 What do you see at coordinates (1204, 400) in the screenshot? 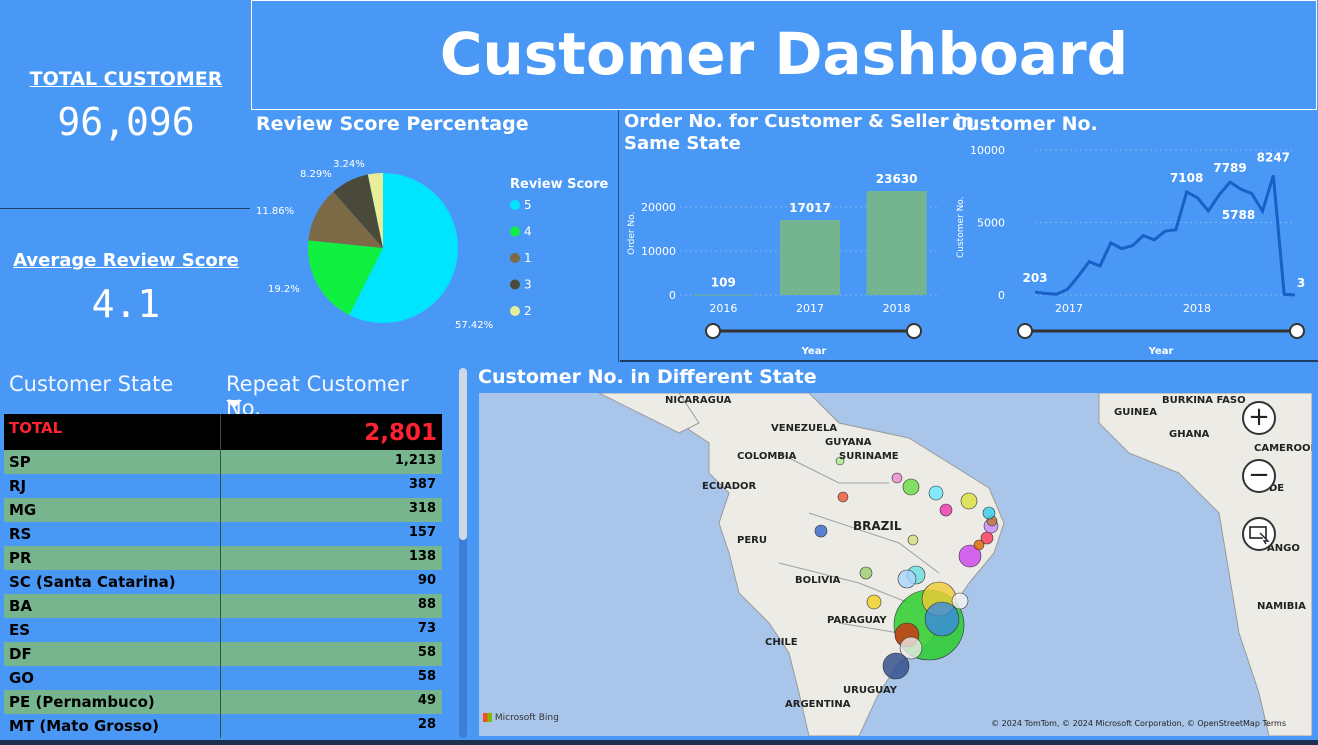
I see `map-country-label: BURKINA FASO` at bounding box center [1204, 400].